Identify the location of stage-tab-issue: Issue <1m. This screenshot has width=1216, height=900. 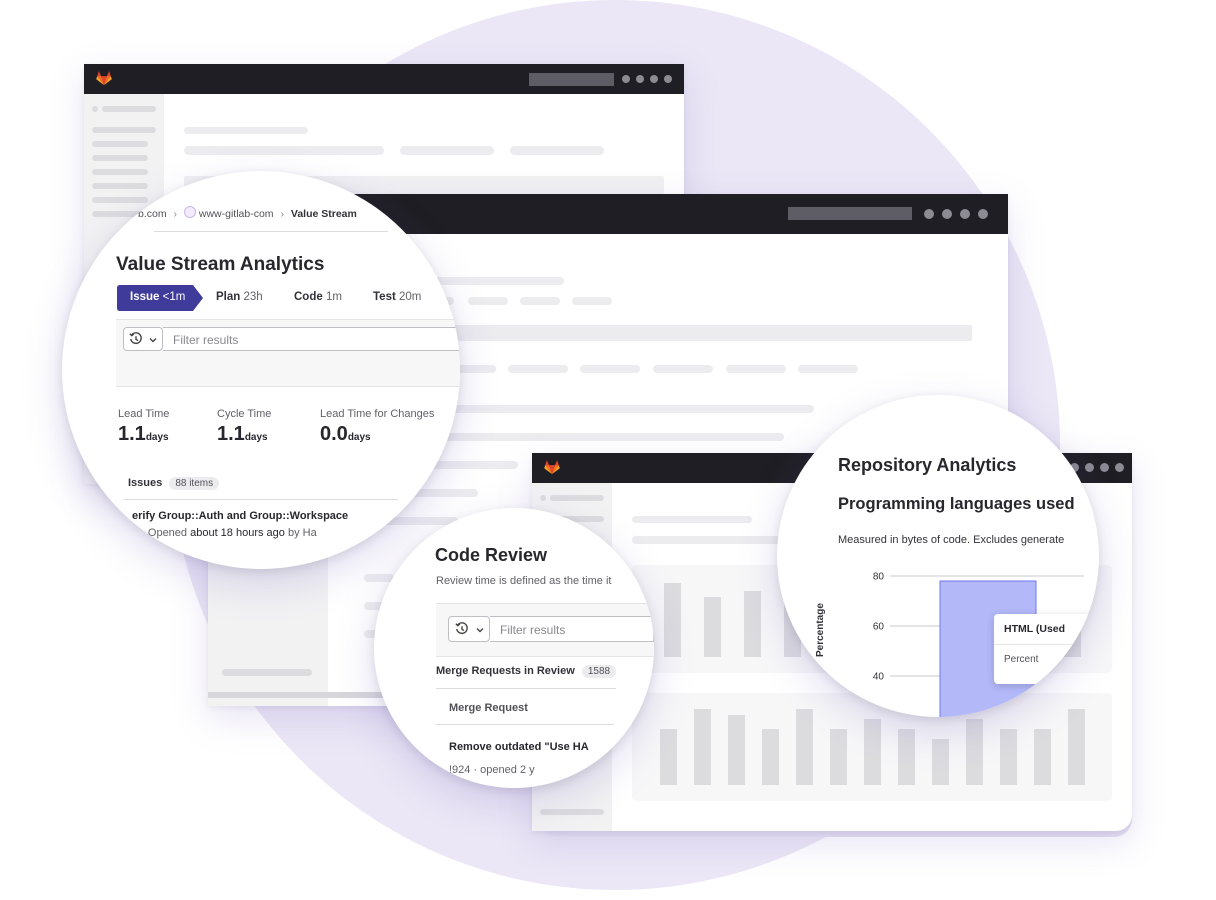
(160, 298).